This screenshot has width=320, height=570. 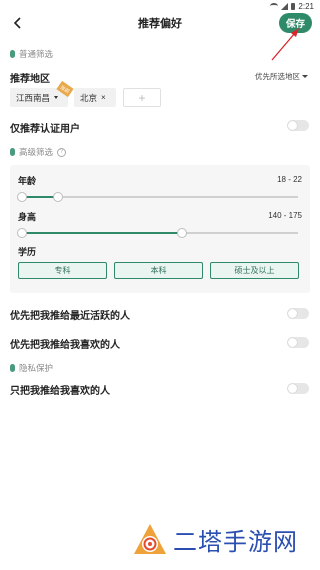 What do you see at coordinates (60, 391) in the screenshot?
I see `only-liked-label: 只把我推给我喜欢的人` at bounding box center [60, 391].